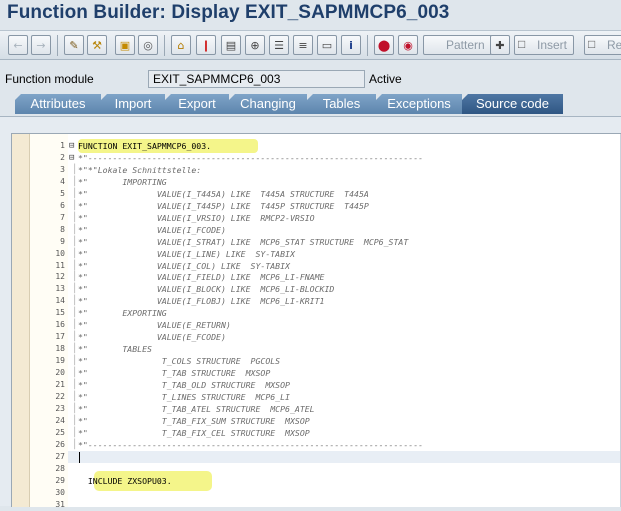  Describe the element at coordinates (152, 229) in the screenshot. I see `code-text: *" VALUE(I_FCODE)` at that location.